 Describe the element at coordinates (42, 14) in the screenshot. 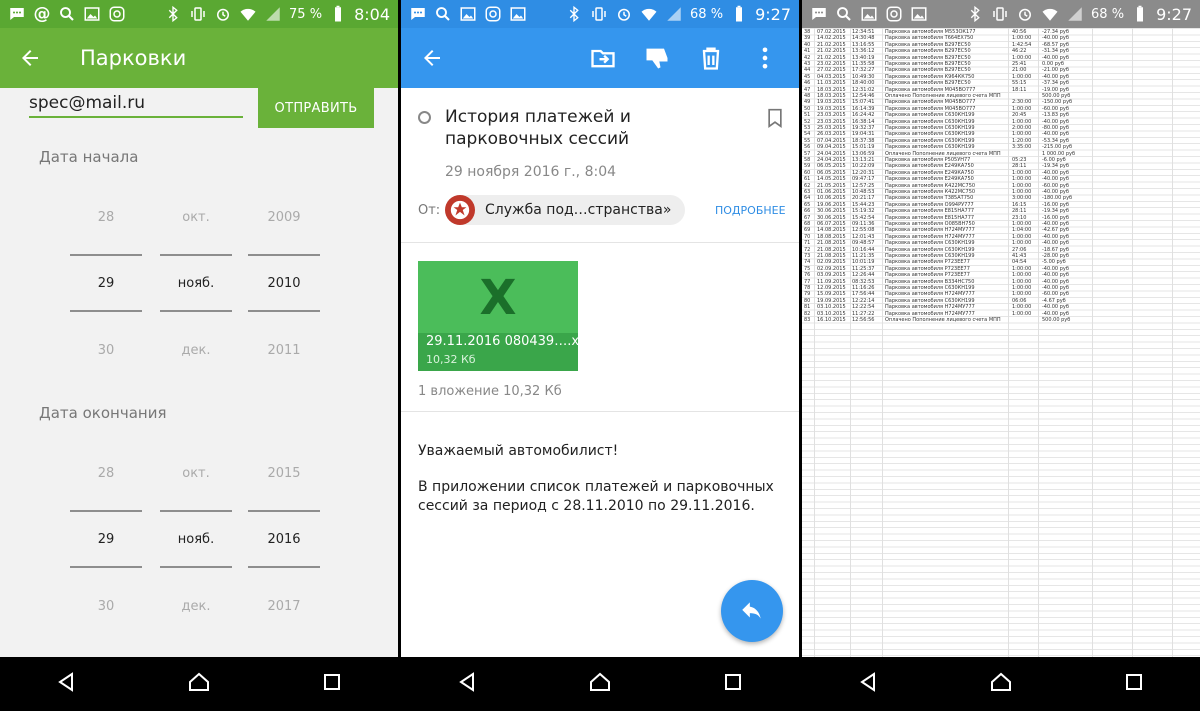

I see `at-sign-icon: @` at that location.